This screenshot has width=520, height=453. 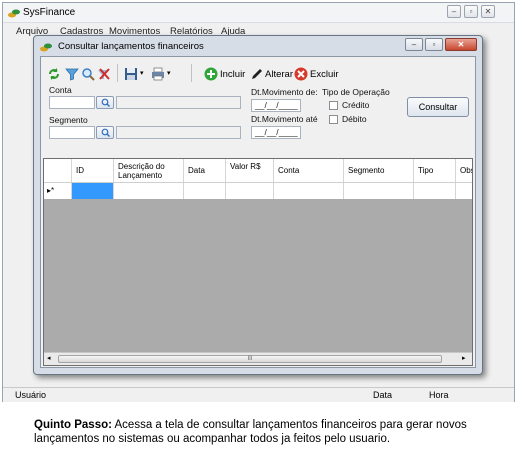 I want to click on debito-checkbox, so click(x=333, y=119).